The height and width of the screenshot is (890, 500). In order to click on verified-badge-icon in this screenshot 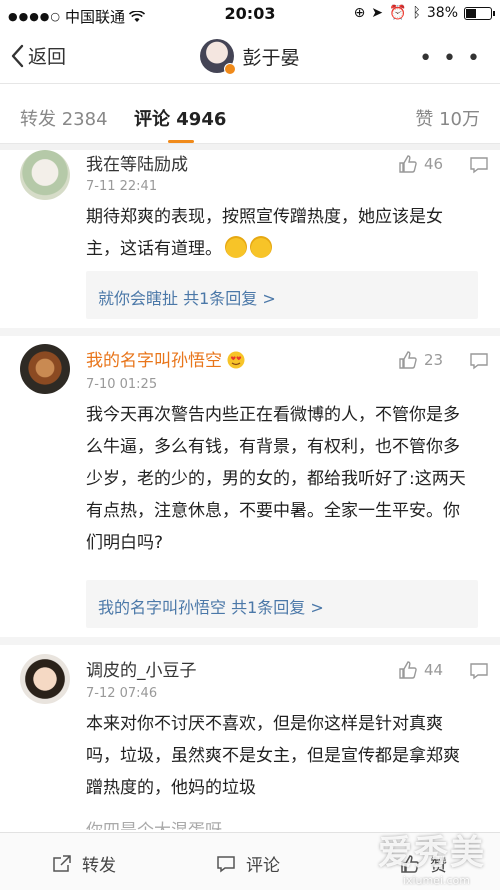, I will do `click(230, 69)`.